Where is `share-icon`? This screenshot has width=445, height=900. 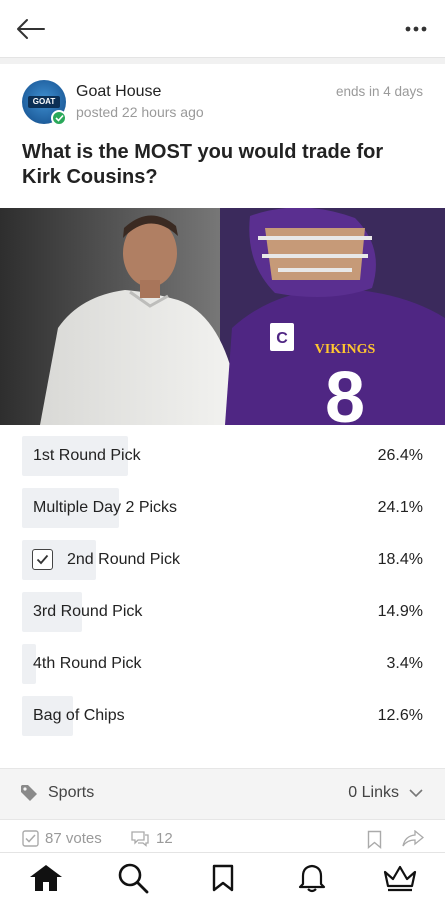 share-icon is located at coordinates (413, 838).